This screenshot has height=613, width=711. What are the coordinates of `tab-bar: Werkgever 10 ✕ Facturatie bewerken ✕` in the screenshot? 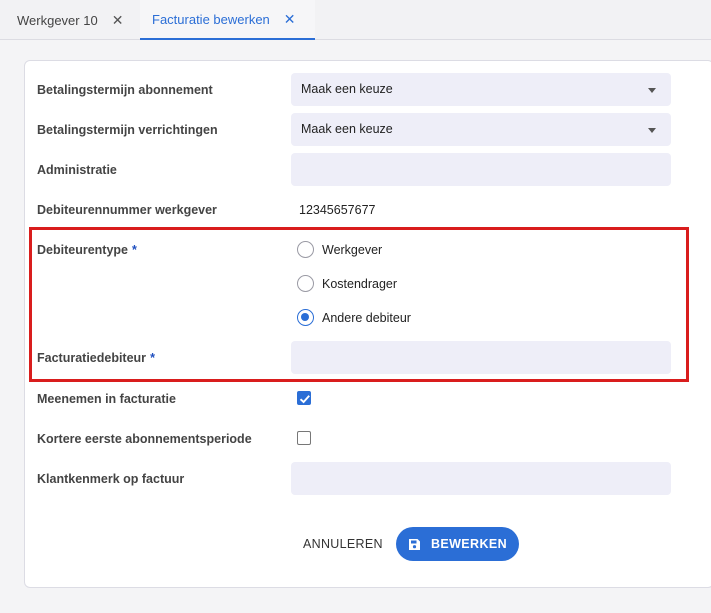 It's located at (355, 20).